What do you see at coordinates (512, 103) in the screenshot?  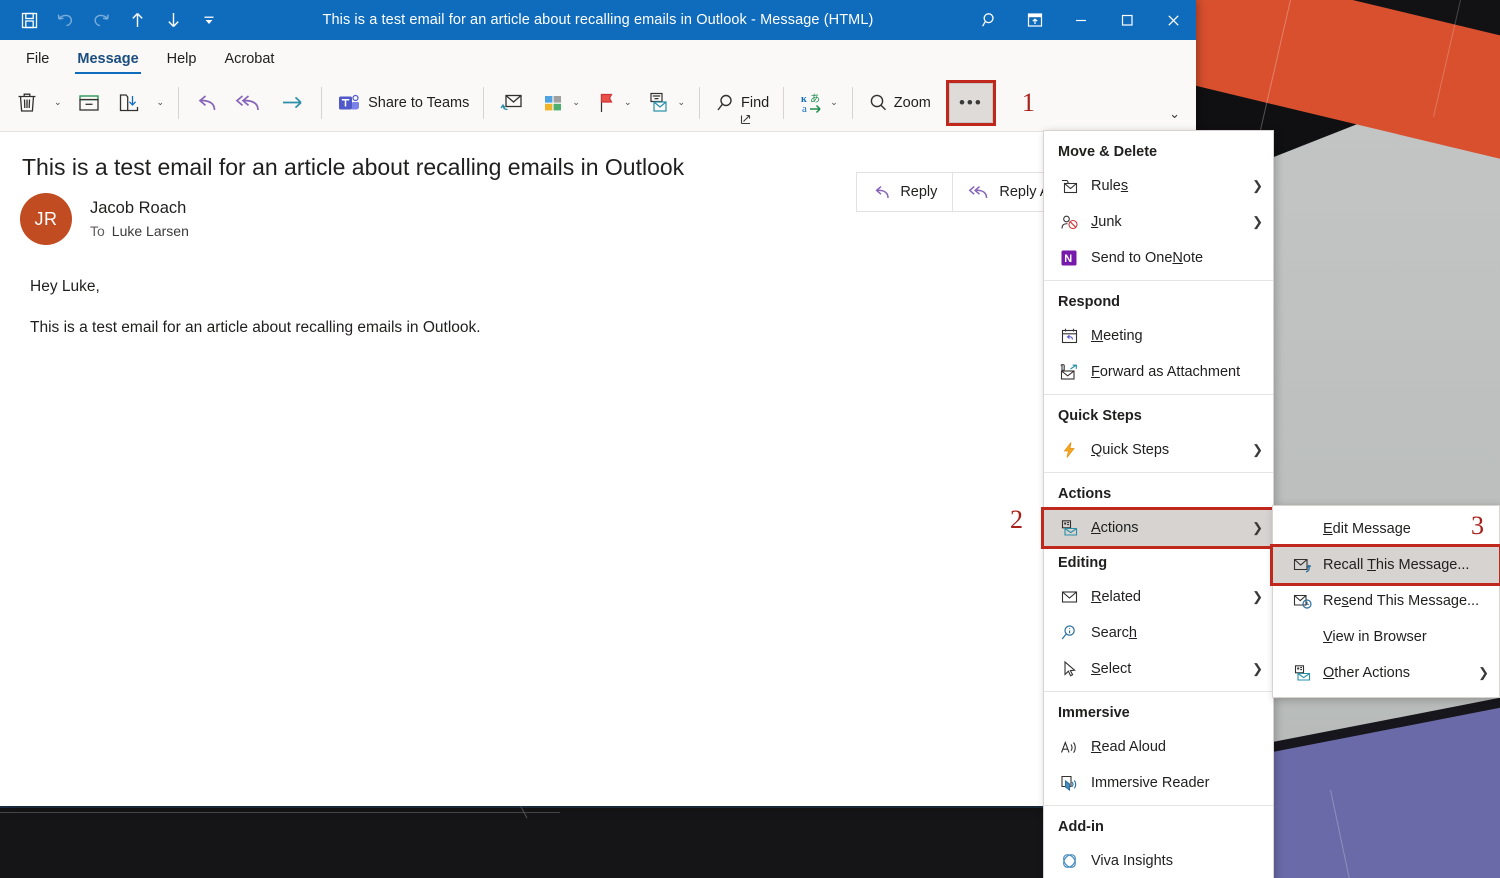 I see `mark-unread-button` at bounding box center [512, 103].